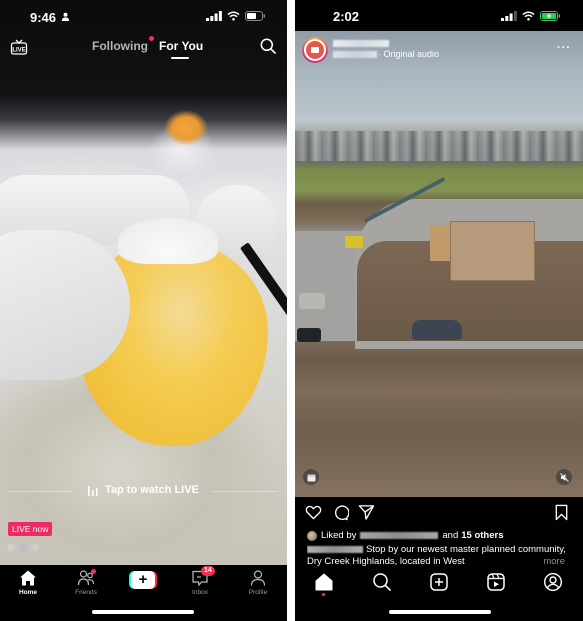  I want to click on create-icon, so click(439, 582).